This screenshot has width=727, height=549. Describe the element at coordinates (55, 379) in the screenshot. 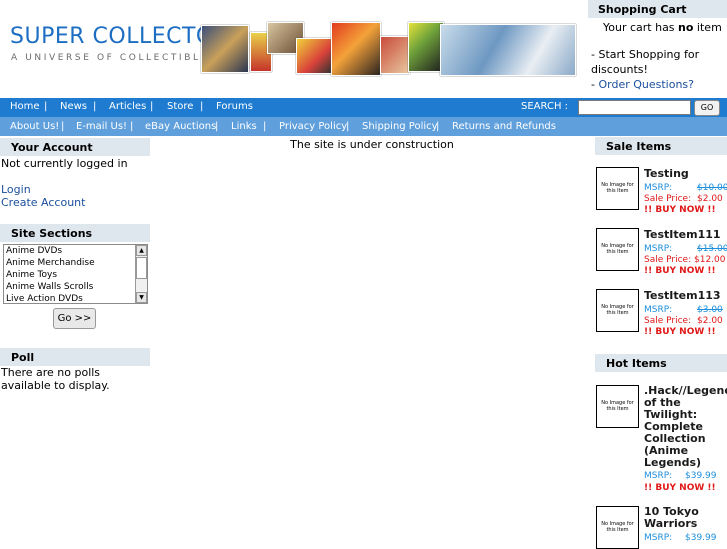

I see `poll-message: There are no polls available to display.` at that location.